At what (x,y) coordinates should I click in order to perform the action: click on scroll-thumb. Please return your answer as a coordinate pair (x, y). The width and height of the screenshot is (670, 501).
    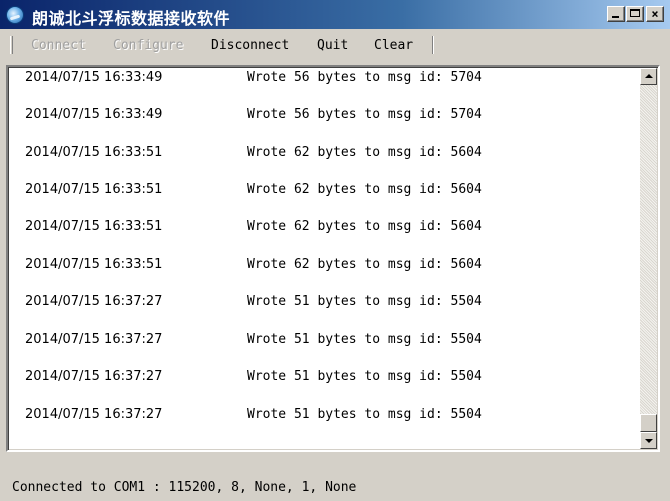
    Looking at the image, I should click on (648, 423).